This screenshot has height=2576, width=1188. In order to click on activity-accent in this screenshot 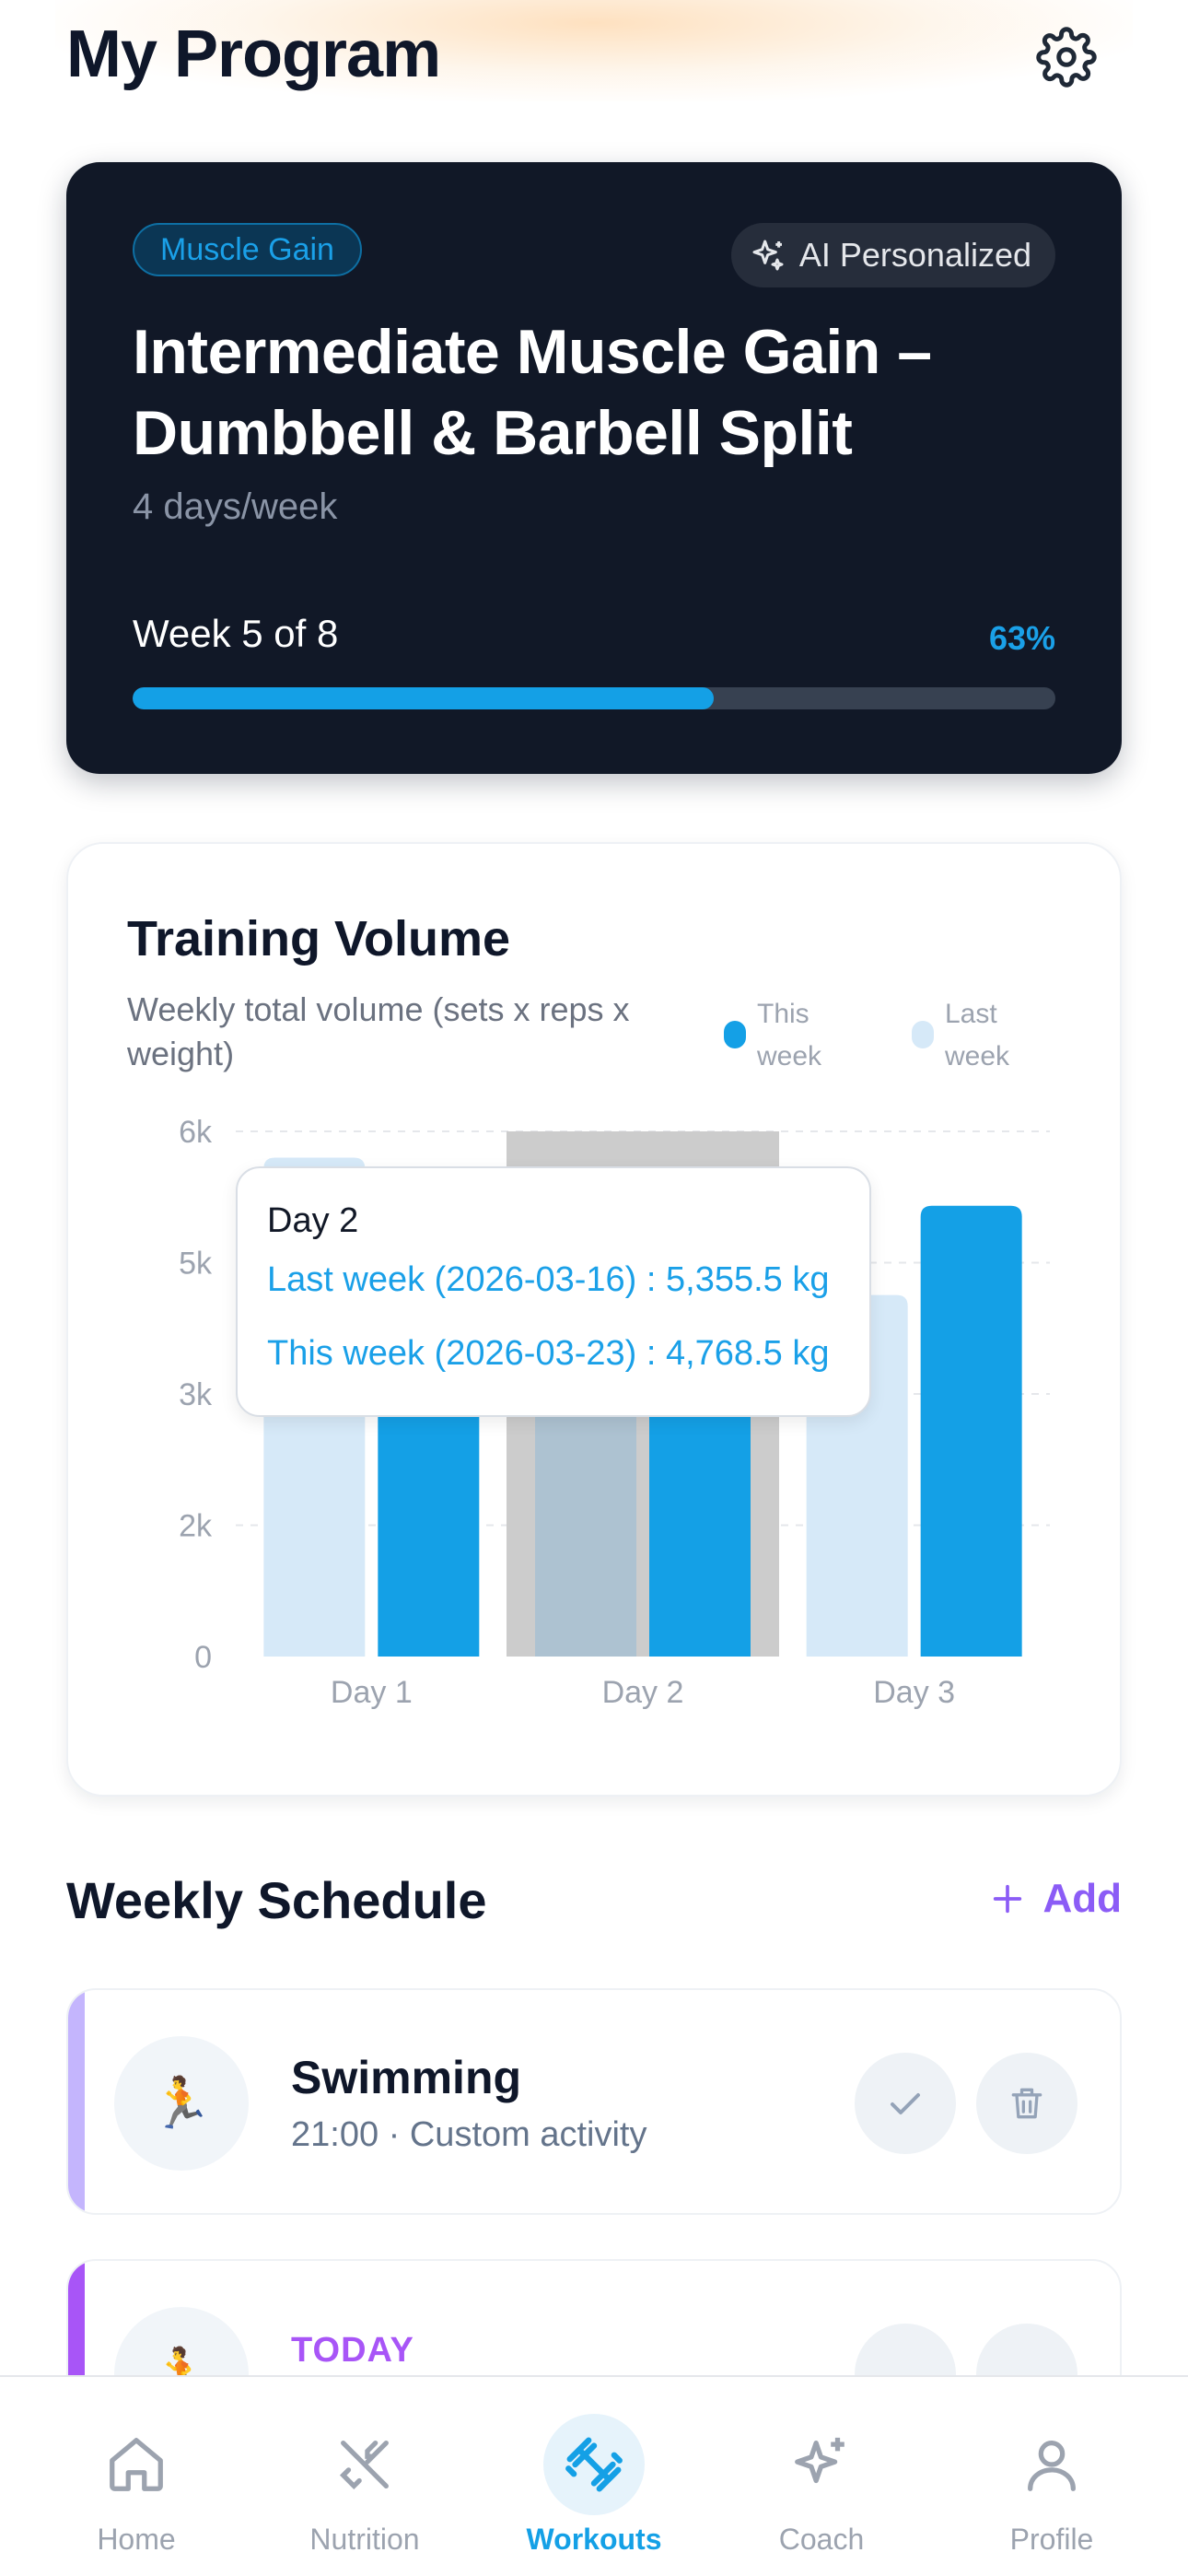, I will do `click(76, 2101)`.